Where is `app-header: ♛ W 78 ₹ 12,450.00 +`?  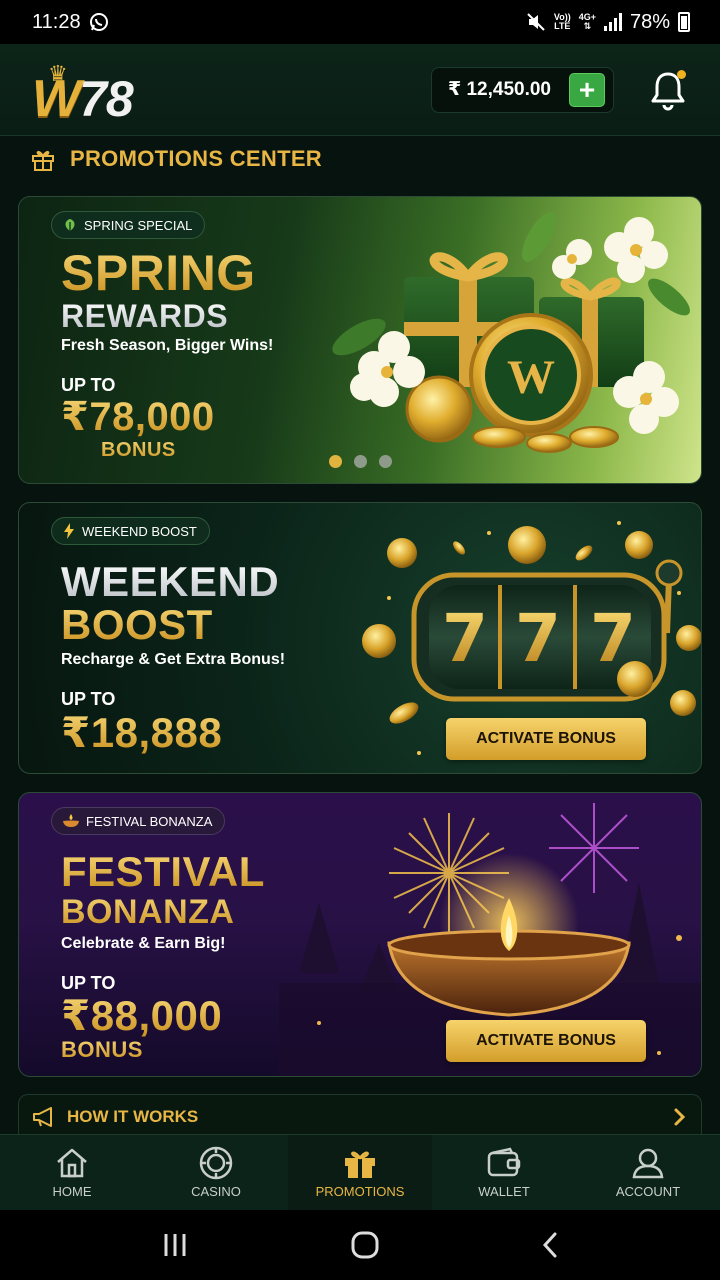
app-header: ♛ W 78 ₹ 12,450.00 + is located at coordinates (360, 90).